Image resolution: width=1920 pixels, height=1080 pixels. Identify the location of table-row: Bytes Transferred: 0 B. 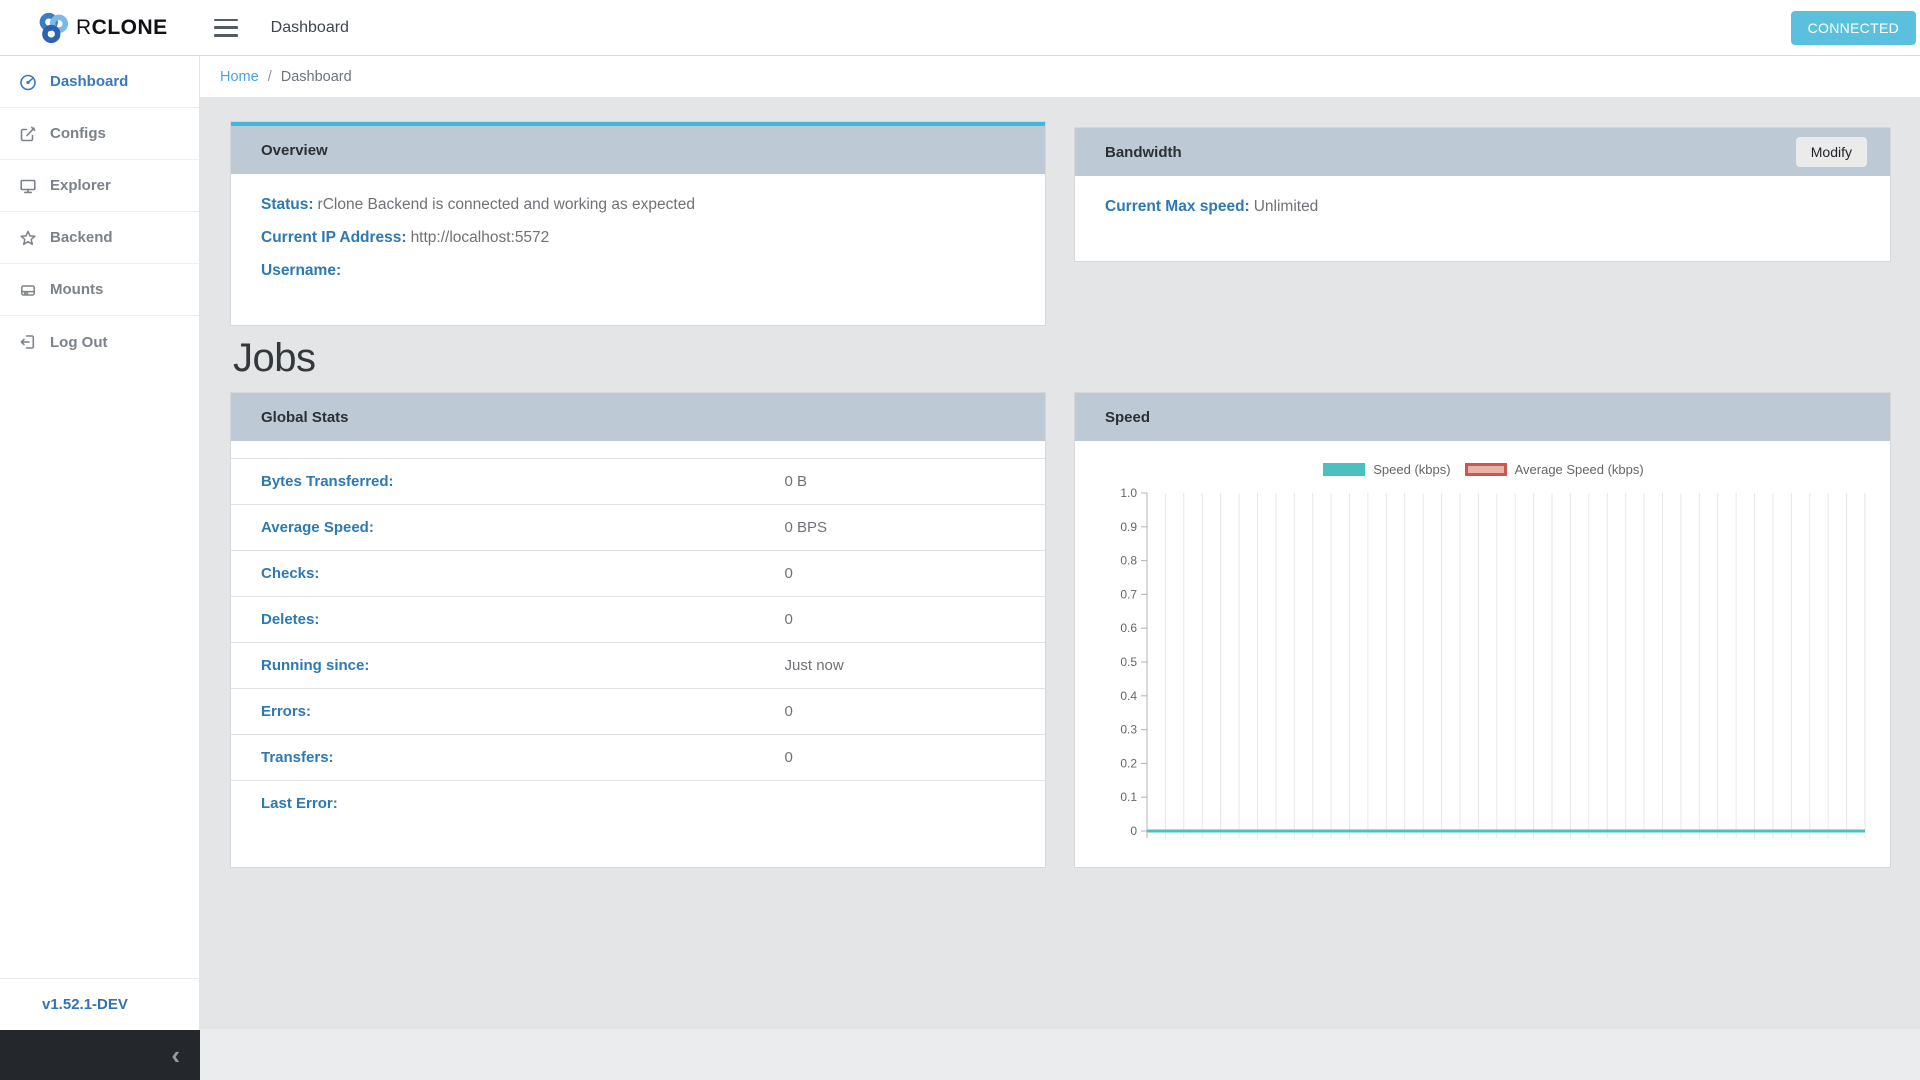
(638, 481).